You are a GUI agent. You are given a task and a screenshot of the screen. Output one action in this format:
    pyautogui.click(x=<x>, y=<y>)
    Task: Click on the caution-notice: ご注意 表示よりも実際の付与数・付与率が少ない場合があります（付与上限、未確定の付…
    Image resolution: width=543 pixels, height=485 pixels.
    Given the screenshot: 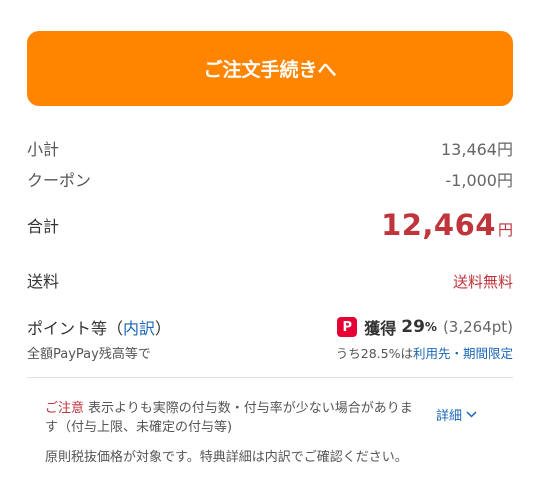 What is the action you would take?
    pyautogui.click(x=235, y=418)
    